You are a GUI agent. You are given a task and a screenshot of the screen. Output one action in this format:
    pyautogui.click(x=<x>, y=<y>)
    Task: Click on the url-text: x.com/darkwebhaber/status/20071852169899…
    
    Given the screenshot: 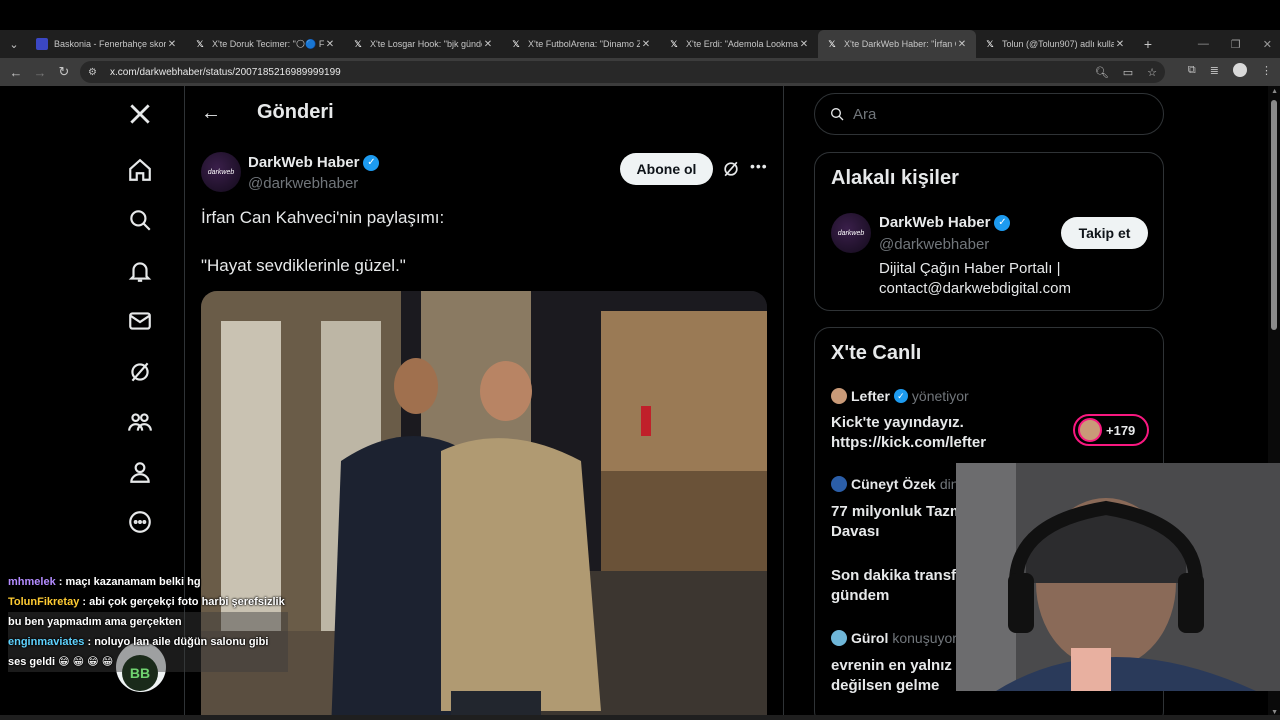 What is the action you would take?
    pyautogui.click(x=225, y=72)
    